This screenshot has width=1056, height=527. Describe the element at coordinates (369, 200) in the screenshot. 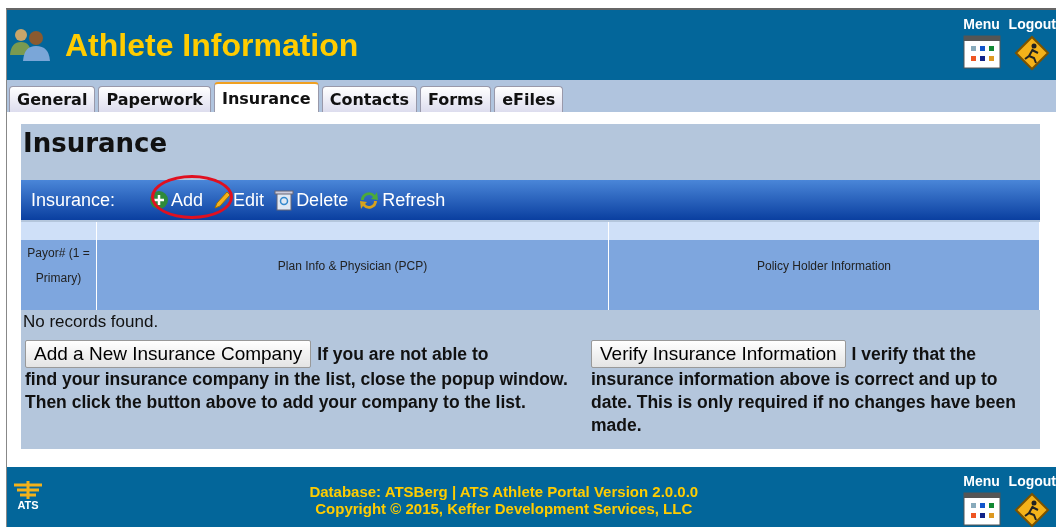

I see `refresh-icon` at that location.